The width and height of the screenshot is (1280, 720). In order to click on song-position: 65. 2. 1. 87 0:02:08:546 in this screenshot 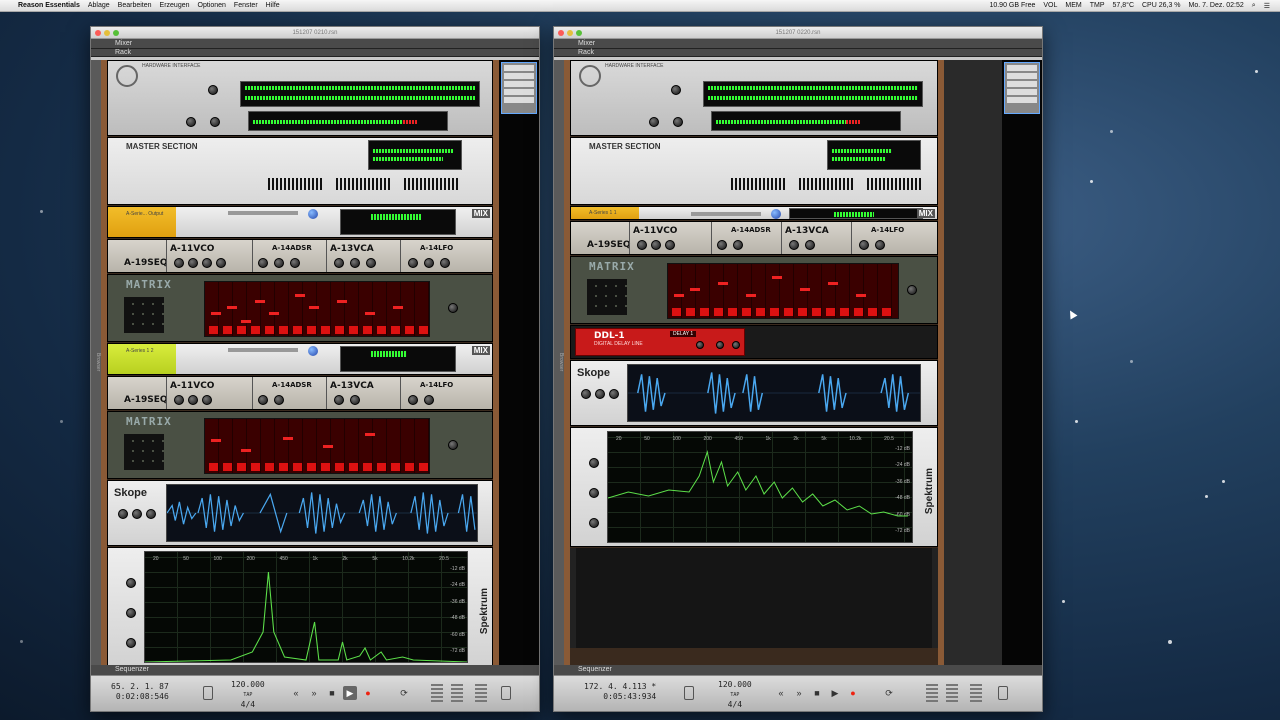, I will do `click(140, 692)`.